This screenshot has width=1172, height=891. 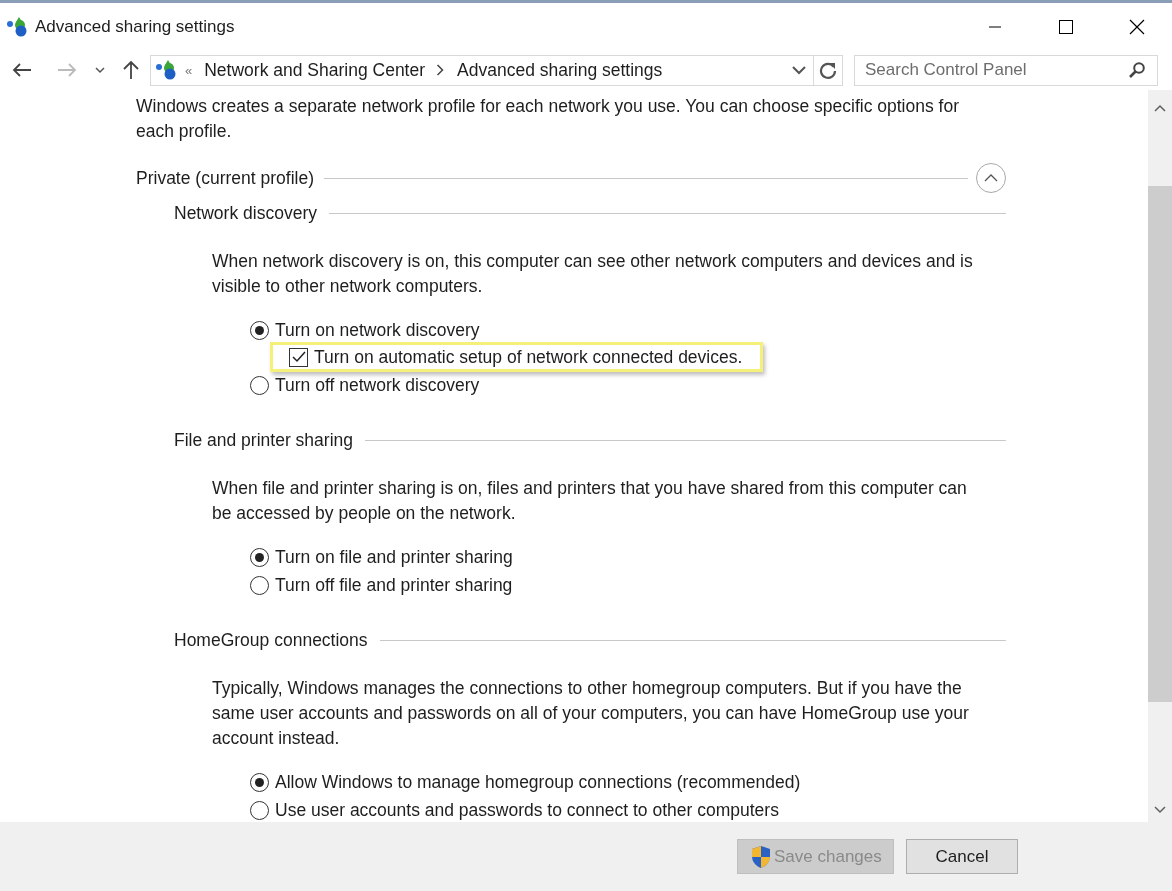 What do you see at coordinates (135, 26) in the screenshot?
I see `window-title: Advanced sharing settings` at bounding box center [135, 26].